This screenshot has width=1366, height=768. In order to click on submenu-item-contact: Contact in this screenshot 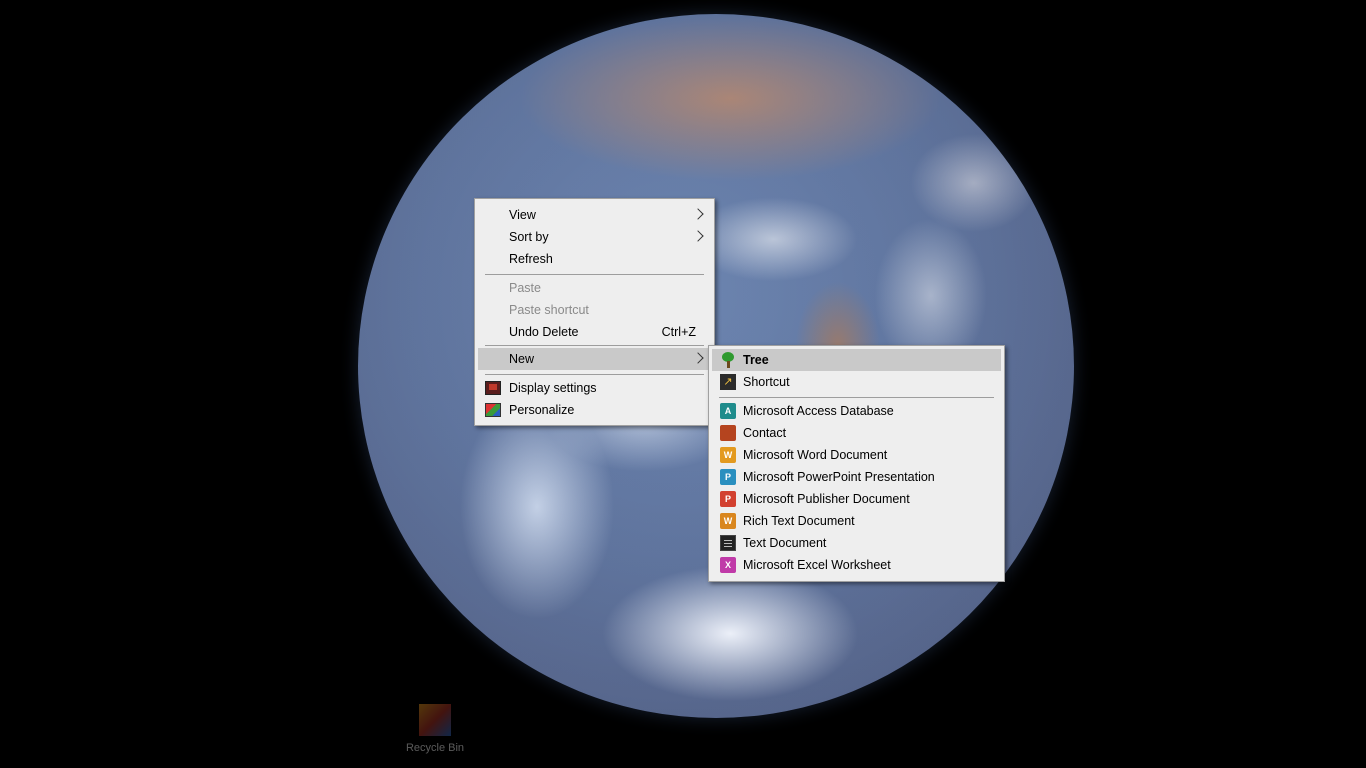, I will do `click(856, 433)`.